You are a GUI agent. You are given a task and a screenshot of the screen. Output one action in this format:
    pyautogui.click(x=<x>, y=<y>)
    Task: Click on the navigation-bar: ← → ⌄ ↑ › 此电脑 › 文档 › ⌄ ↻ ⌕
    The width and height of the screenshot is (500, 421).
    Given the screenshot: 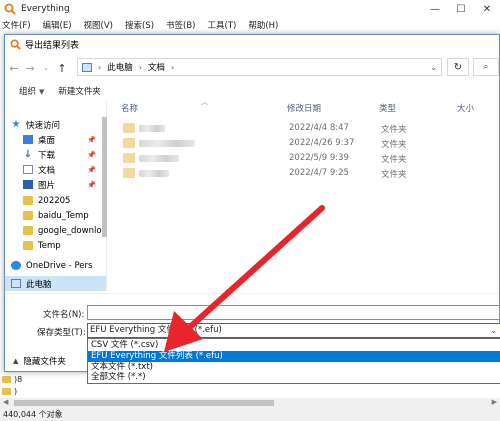 What is the action you would take?
    pyautogui.click(x=252, y=68)
    